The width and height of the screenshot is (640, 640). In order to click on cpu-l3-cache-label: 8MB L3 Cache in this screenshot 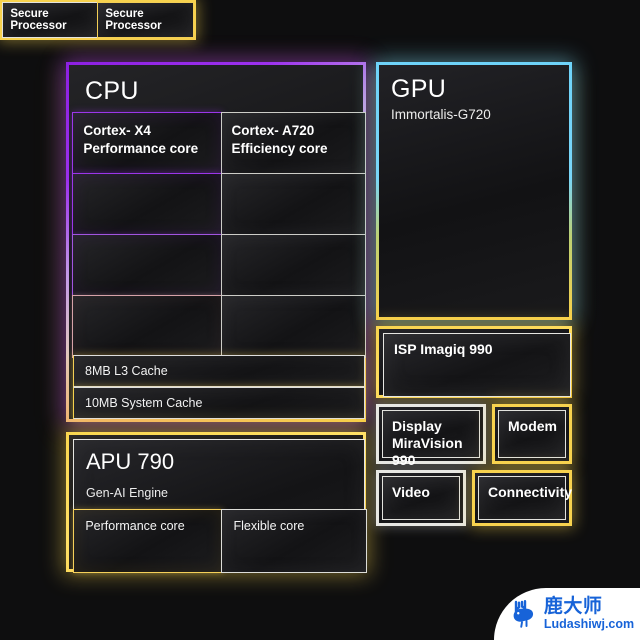, I will do `click(126, 371)`.